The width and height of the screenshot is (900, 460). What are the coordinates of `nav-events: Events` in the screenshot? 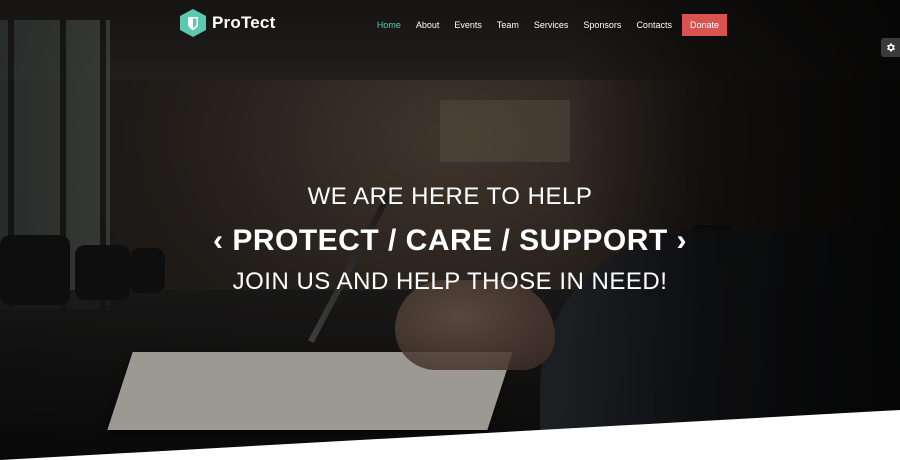 It's located at (468, 25).